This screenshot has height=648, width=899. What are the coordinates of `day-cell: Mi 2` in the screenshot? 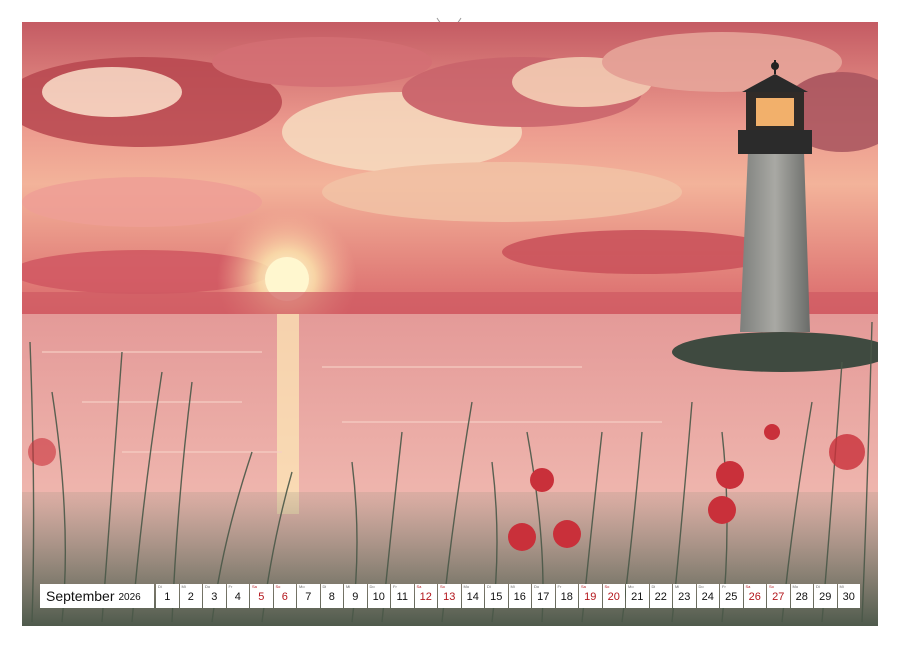 It's located at (190, 596).